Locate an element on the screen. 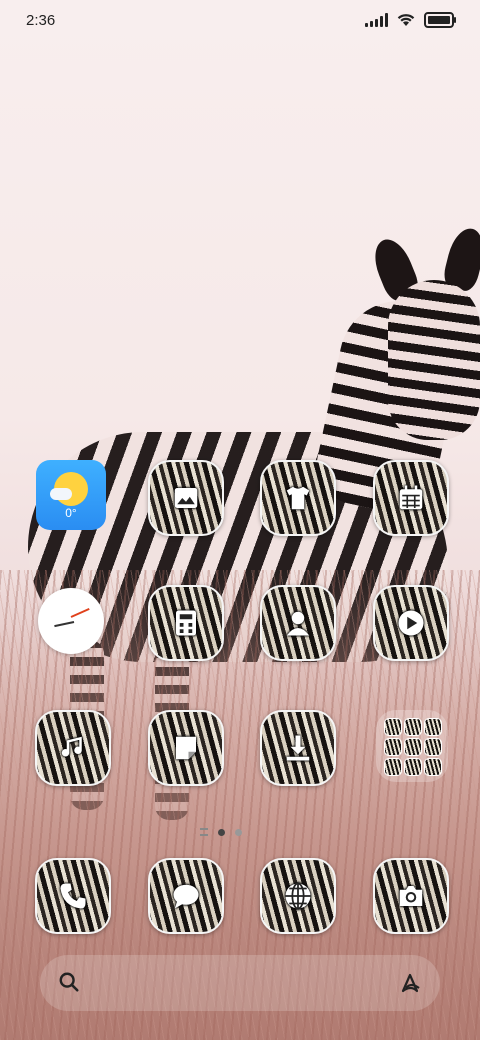 The image size is (480, 1040). music-note-icon is located at coordinates (73, 748).